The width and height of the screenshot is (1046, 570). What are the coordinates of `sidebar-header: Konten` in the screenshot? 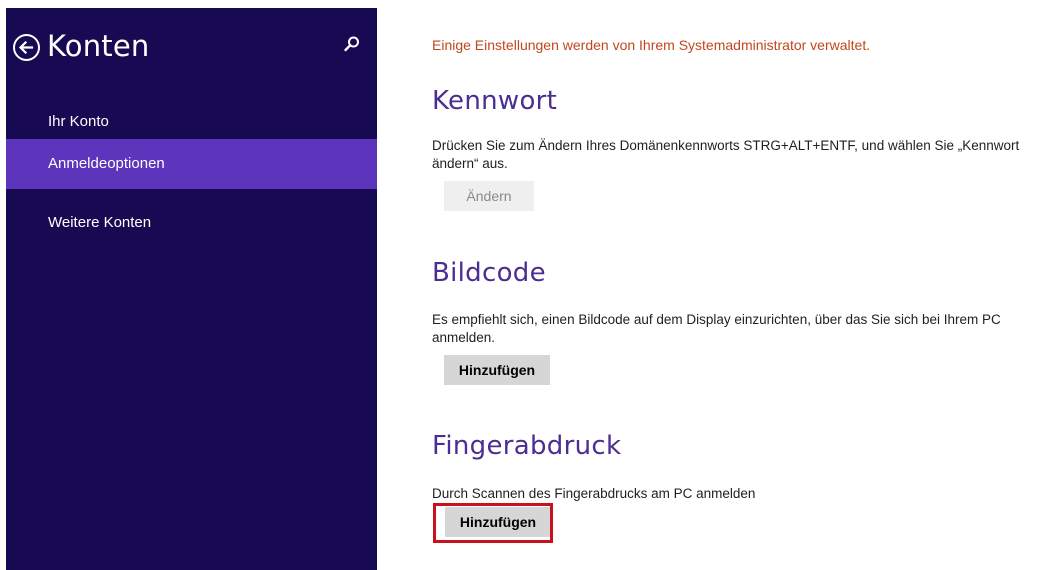 It's located at (191, 44).